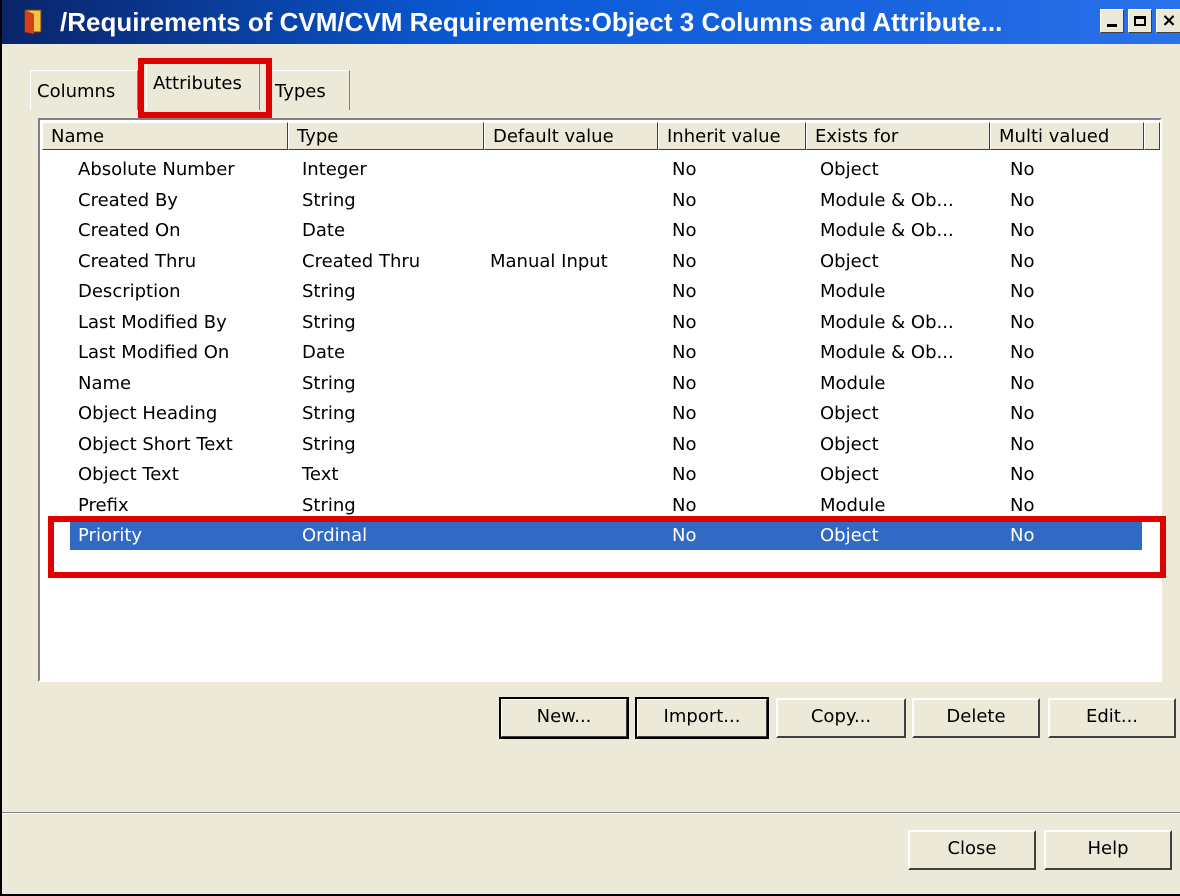  I want to click on separator, so click(591, 813).